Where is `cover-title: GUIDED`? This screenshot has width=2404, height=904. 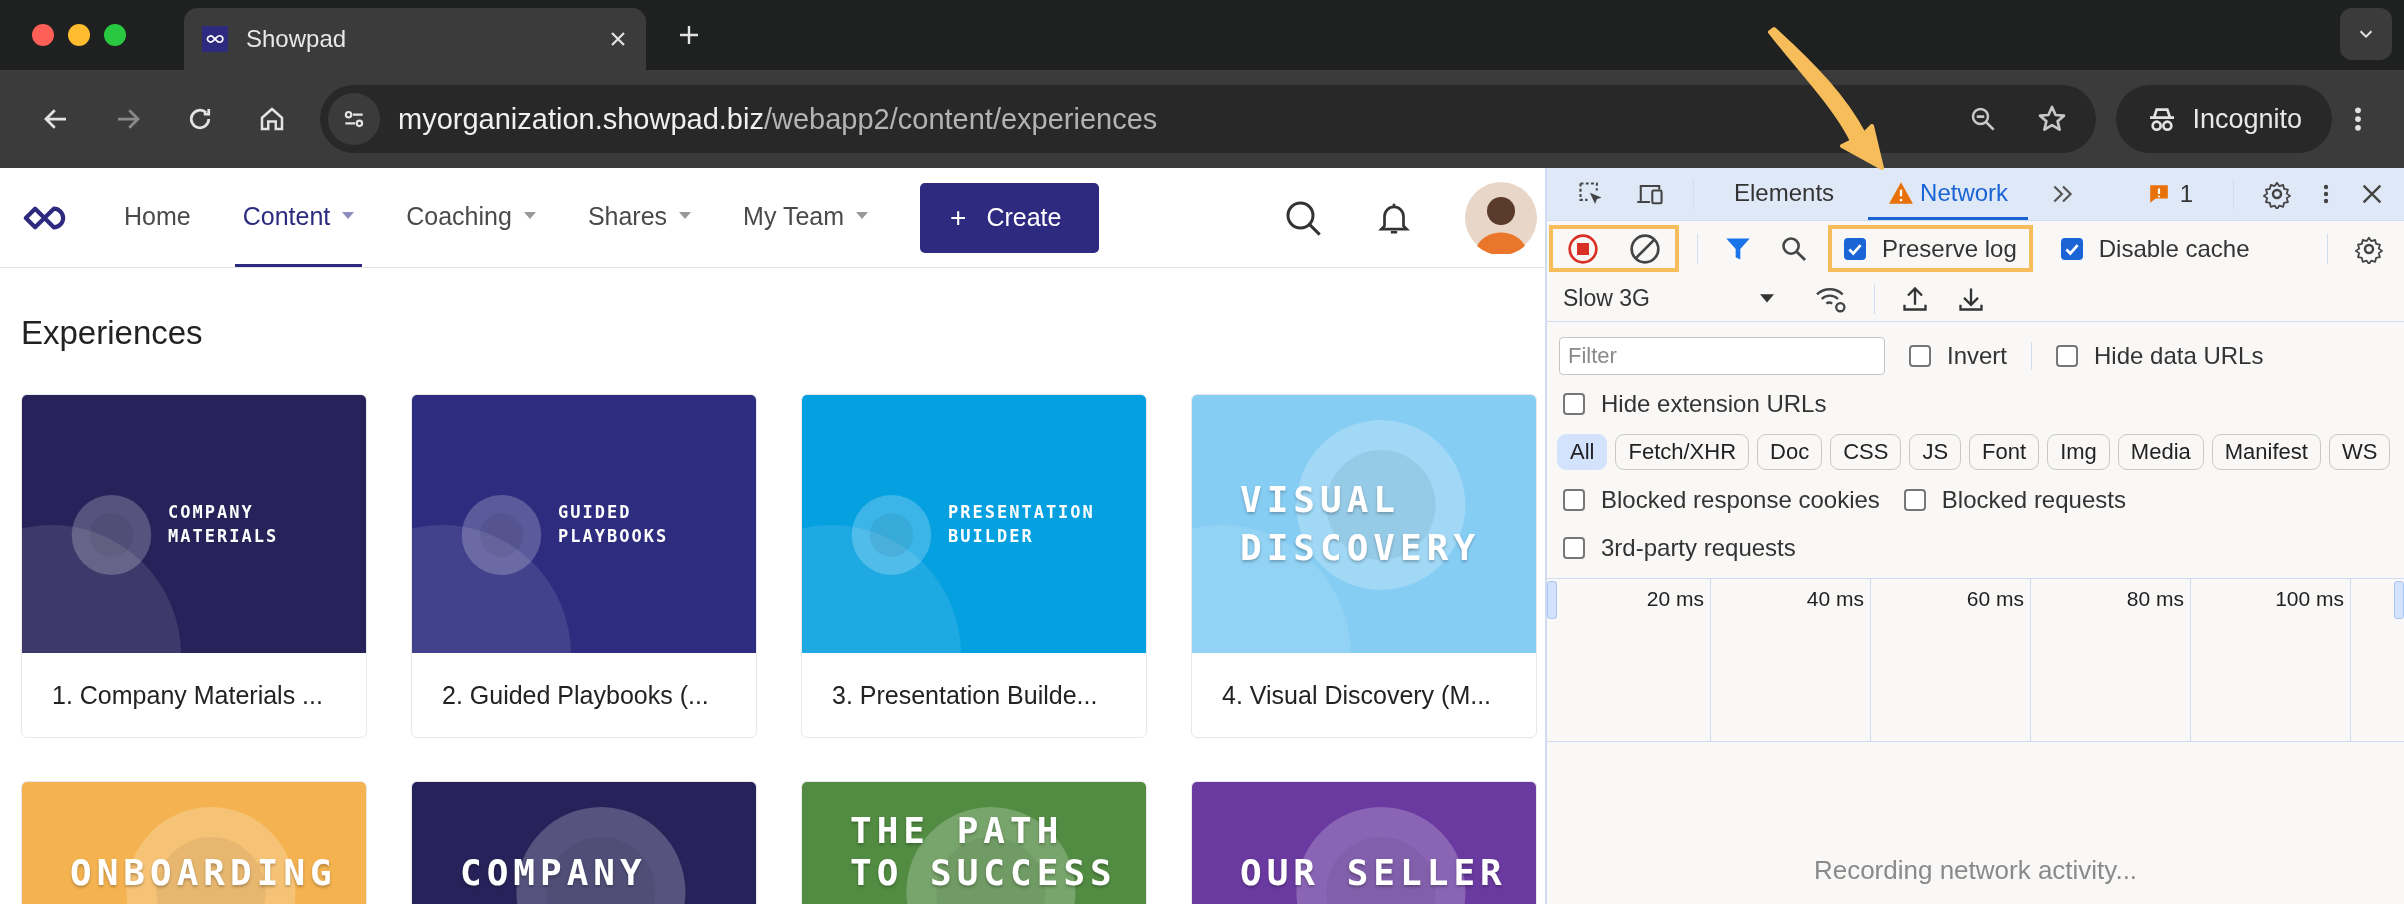
cover-title: GUIDED is located at coordinates (595, 512).